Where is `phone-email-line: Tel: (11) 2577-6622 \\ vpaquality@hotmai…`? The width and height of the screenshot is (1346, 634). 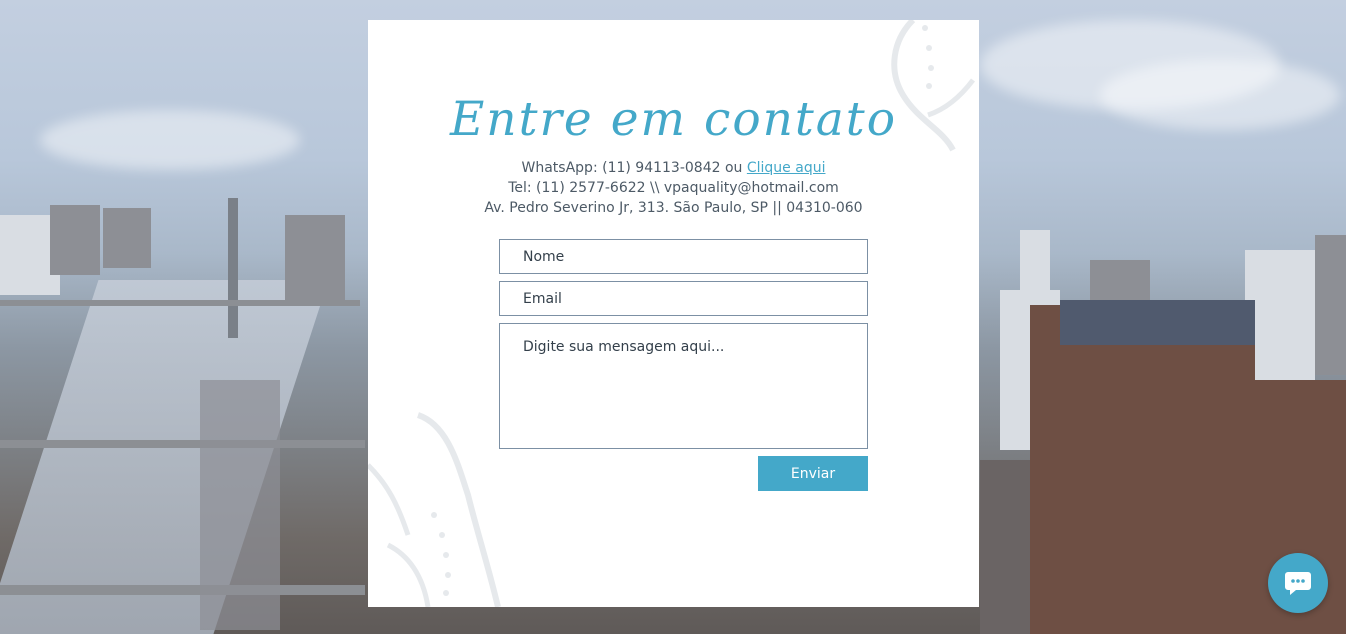
phone-email-line: Tel: (11) 2577-6622 \\ vpaquality@hotmai… is located at coordinates (673, 188).